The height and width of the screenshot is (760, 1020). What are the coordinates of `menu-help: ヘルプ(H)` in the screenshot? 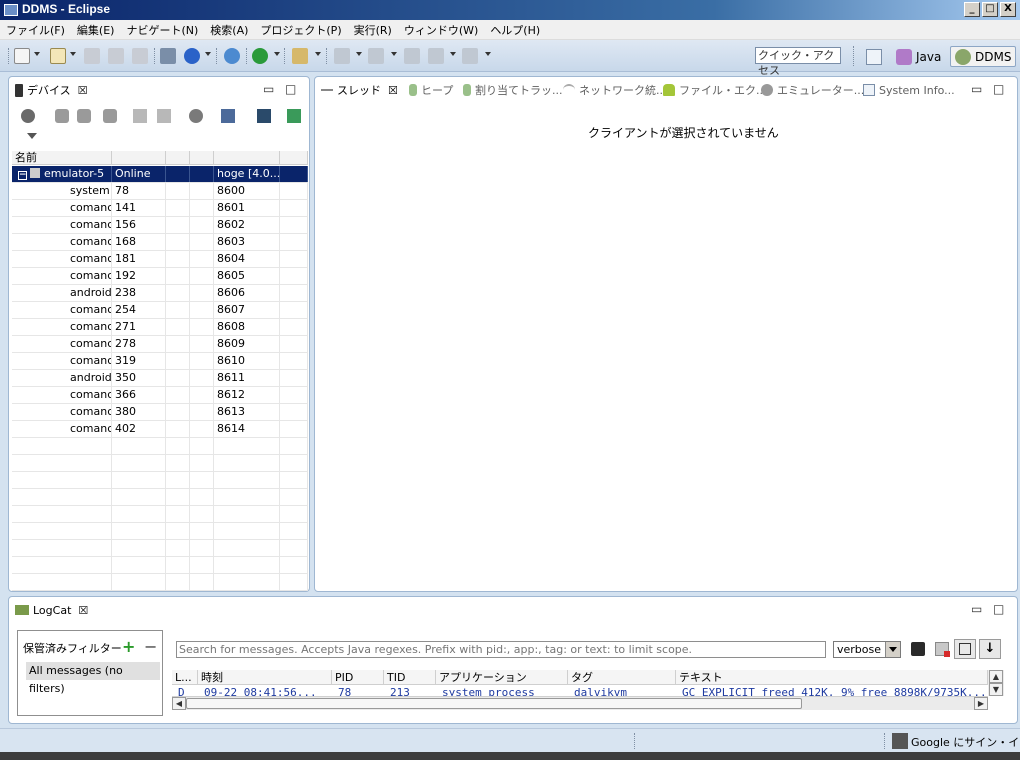 It's located at (515, 30).